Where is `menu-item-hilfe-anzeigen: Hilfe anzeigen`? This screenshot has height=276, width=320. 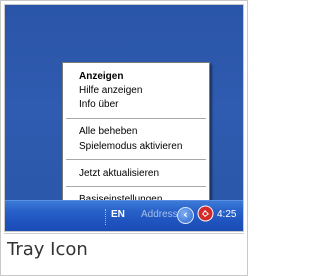
menu-item-hilfe-anzeigen: Hilfe anzeigen is located at coordinates (110, 90).